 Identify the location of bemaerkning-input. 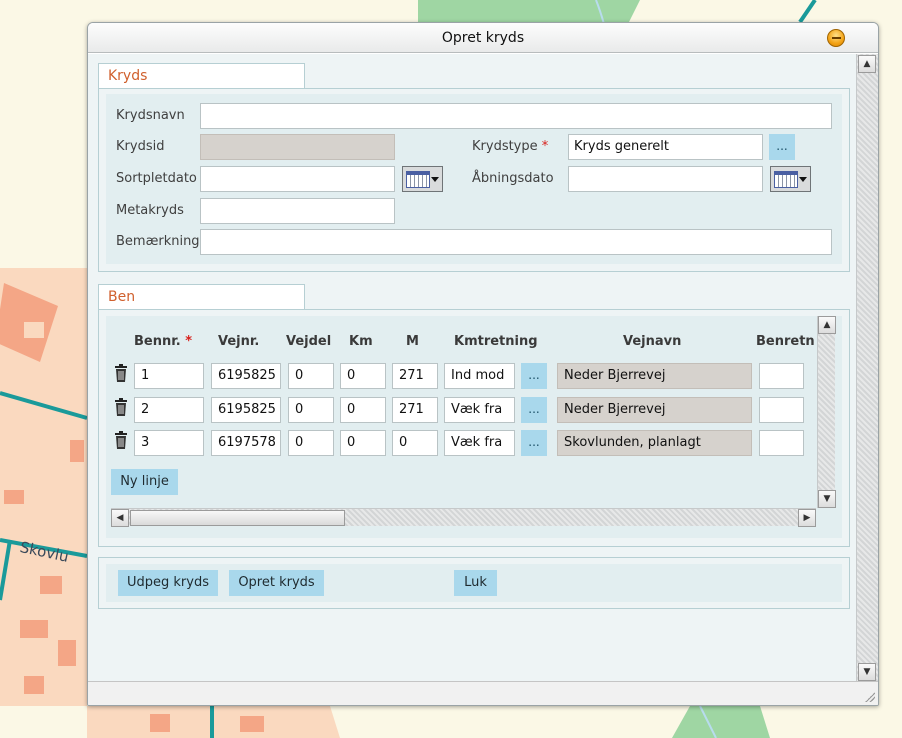
(516, 242).